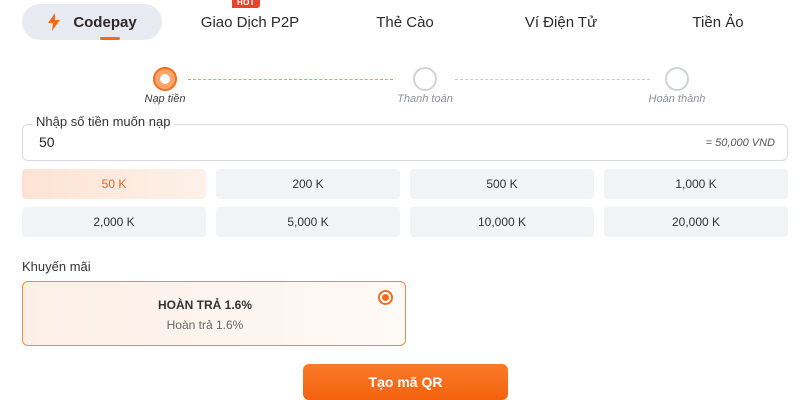 The image size is (800, 400). Describe the element at coordinates (110, 38) in the screenshot. I see `active-tab-indicator` at that location.